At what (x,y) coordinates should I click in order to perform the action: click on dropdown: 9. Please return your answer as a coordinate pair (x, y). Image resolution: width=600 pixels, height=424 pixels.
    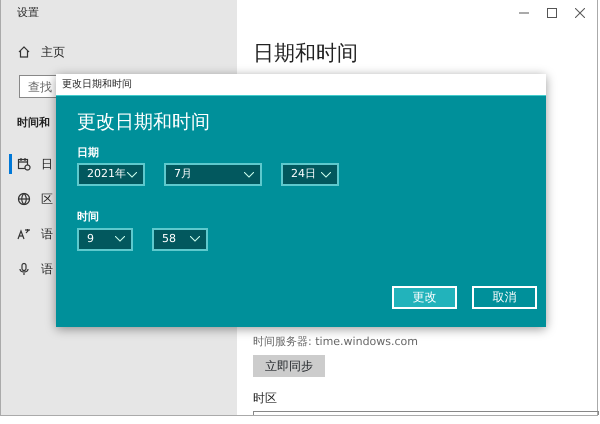
    Looking at the image, I should click on (105, 239).